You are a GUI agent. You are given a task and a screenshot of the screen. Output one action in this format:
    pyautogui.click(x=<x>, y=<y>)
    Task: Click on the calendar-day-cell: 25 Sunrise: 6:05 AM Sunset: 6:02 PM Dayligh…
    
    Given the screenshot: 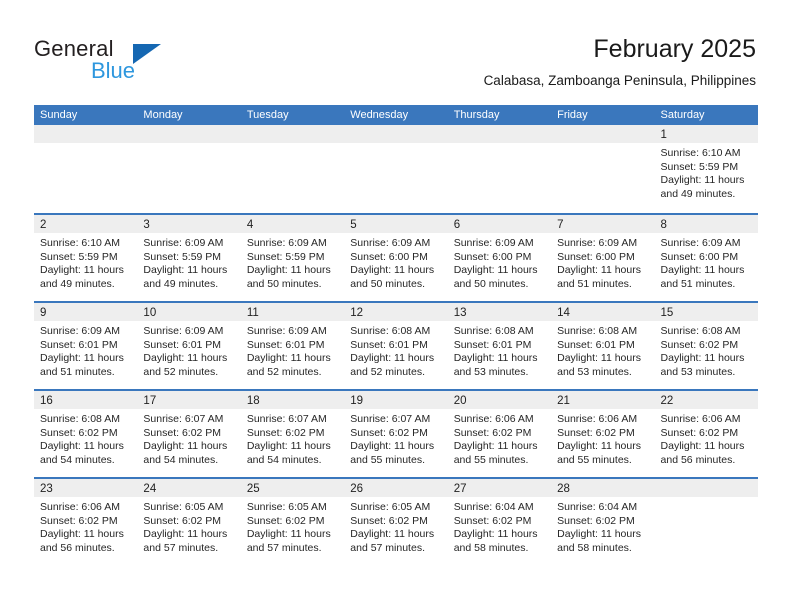 What is the action you would take?
    pyautogui.click(x=292, y=522)
    